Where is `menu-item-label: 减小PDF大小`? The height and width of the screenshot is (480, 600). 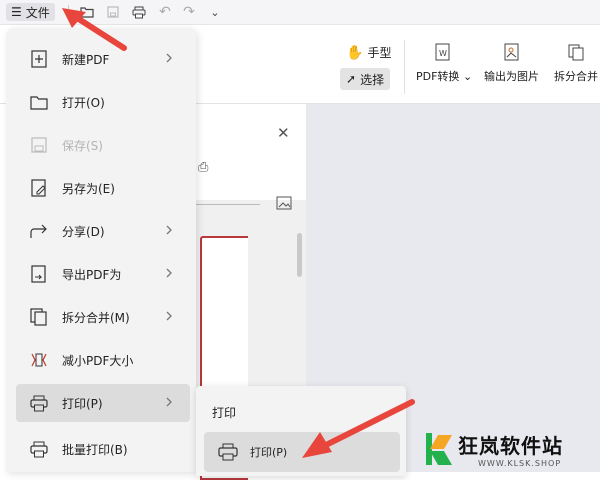
menu-item-label: 减小PDF大小 is located at coordinates (98, 360).